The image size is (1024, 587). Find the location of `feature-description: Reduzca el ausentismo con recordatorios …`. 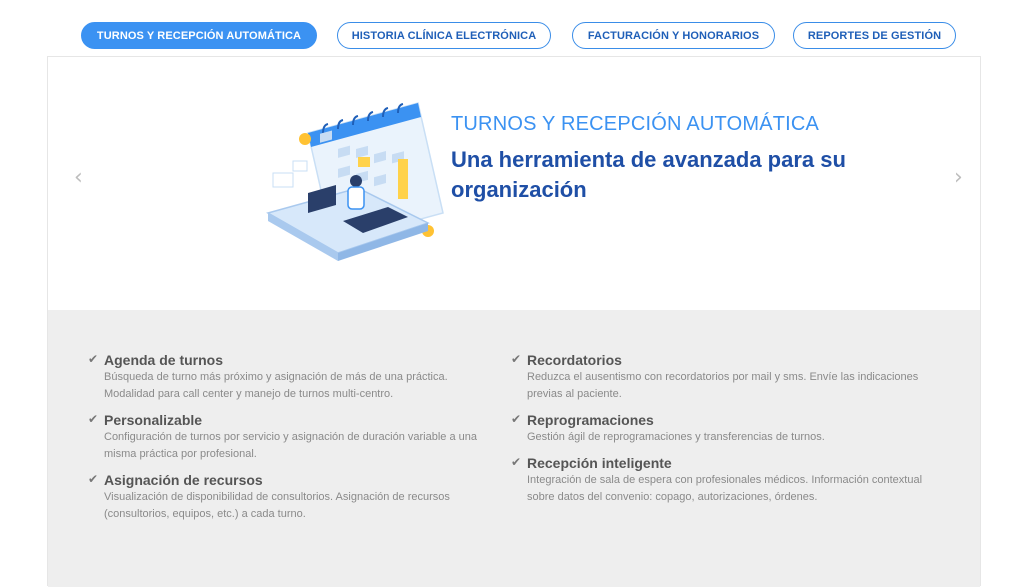

feature-description: Reduzca el ausentismo con recordatorios … is located at coordinates (723, 385).